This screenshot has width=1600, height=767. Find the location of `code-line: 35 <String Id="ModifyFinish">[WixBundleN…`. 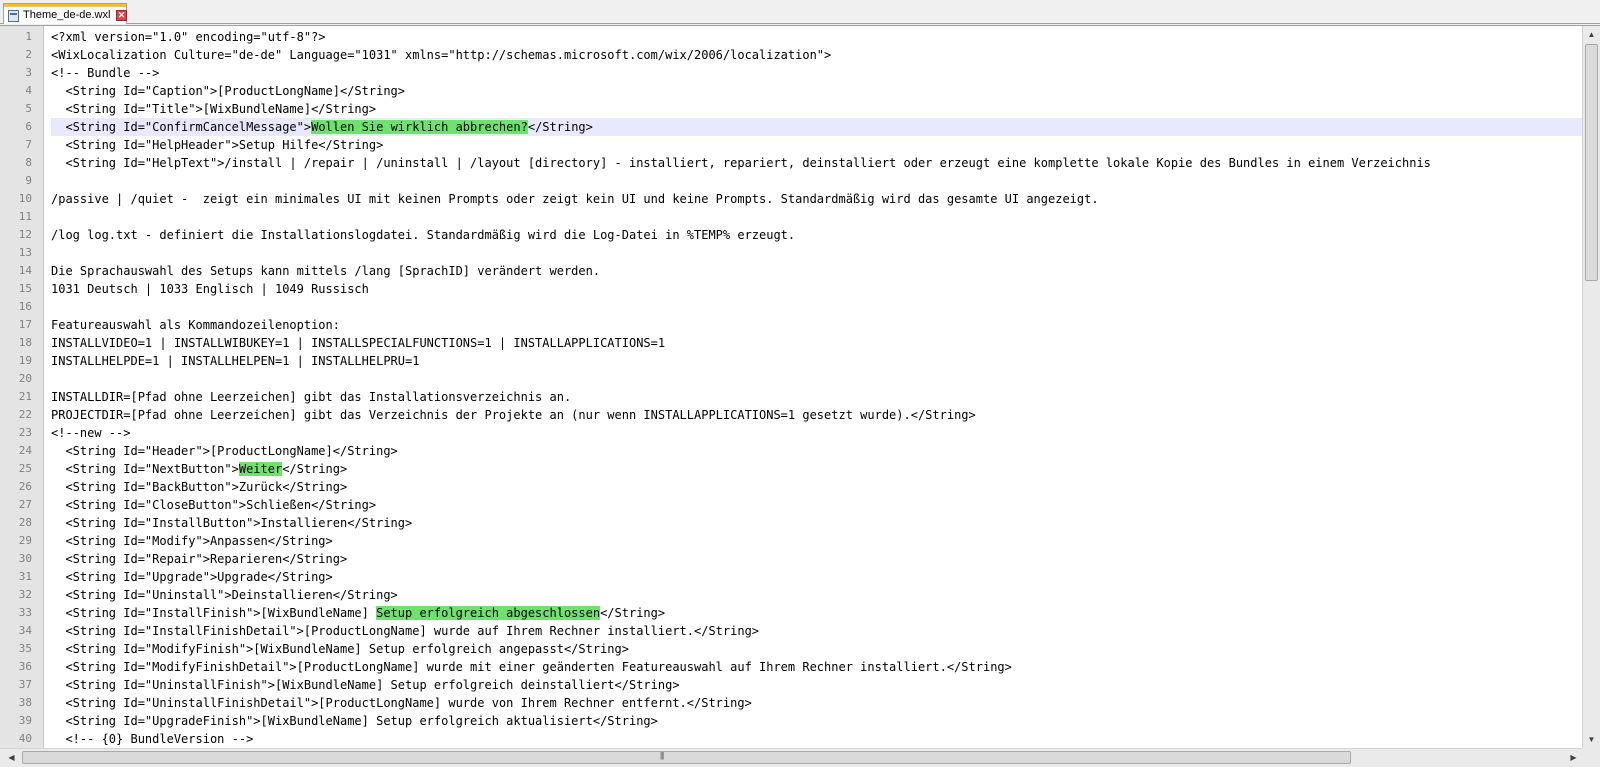

code-line: 35 <String Id="ModifyFinish">[WixBundleN… is located at coordinates (791, 649).